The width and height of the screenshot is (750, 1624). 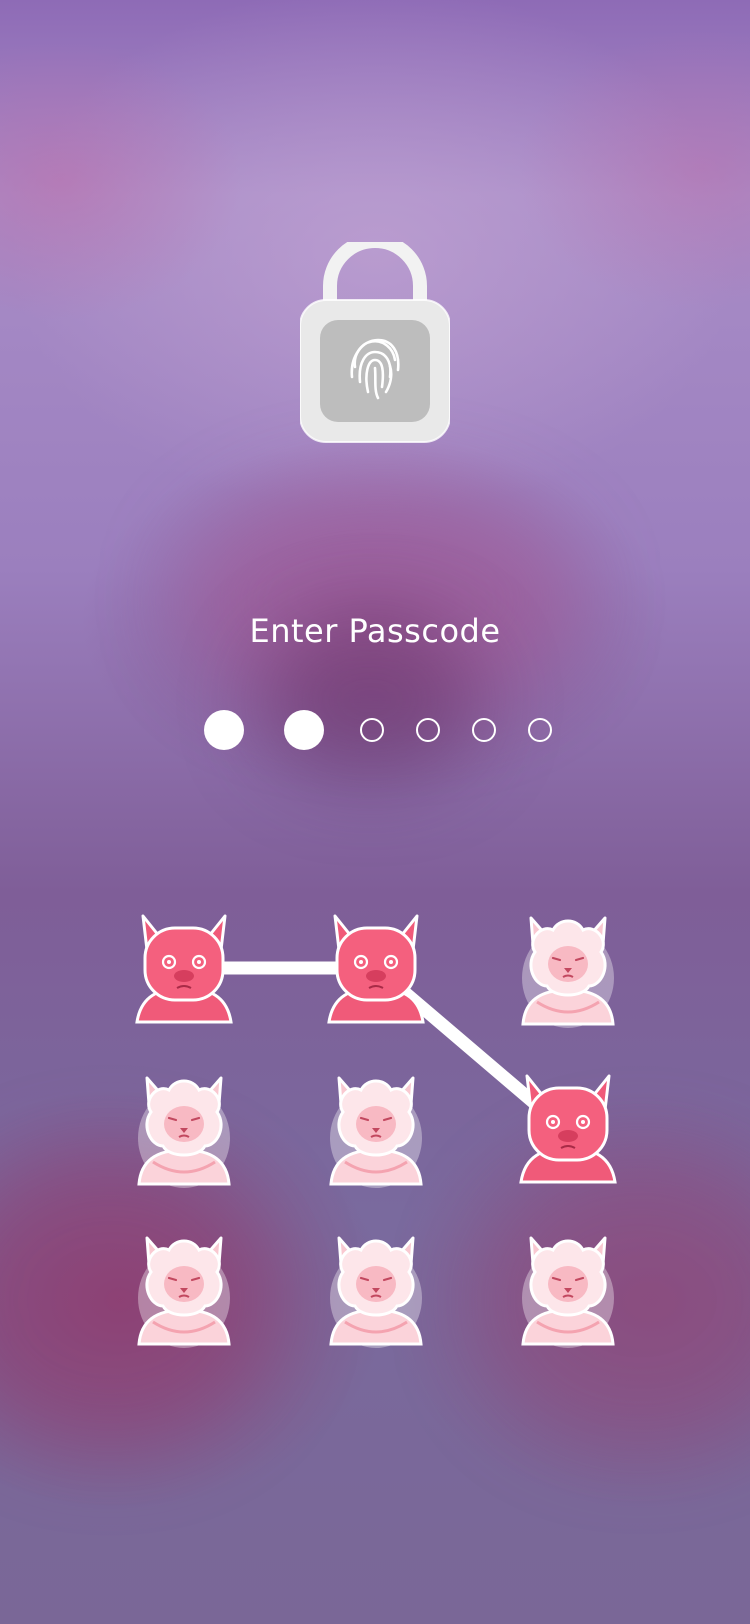 I want to click on passcode-indicator, so click(x=375, y=730).